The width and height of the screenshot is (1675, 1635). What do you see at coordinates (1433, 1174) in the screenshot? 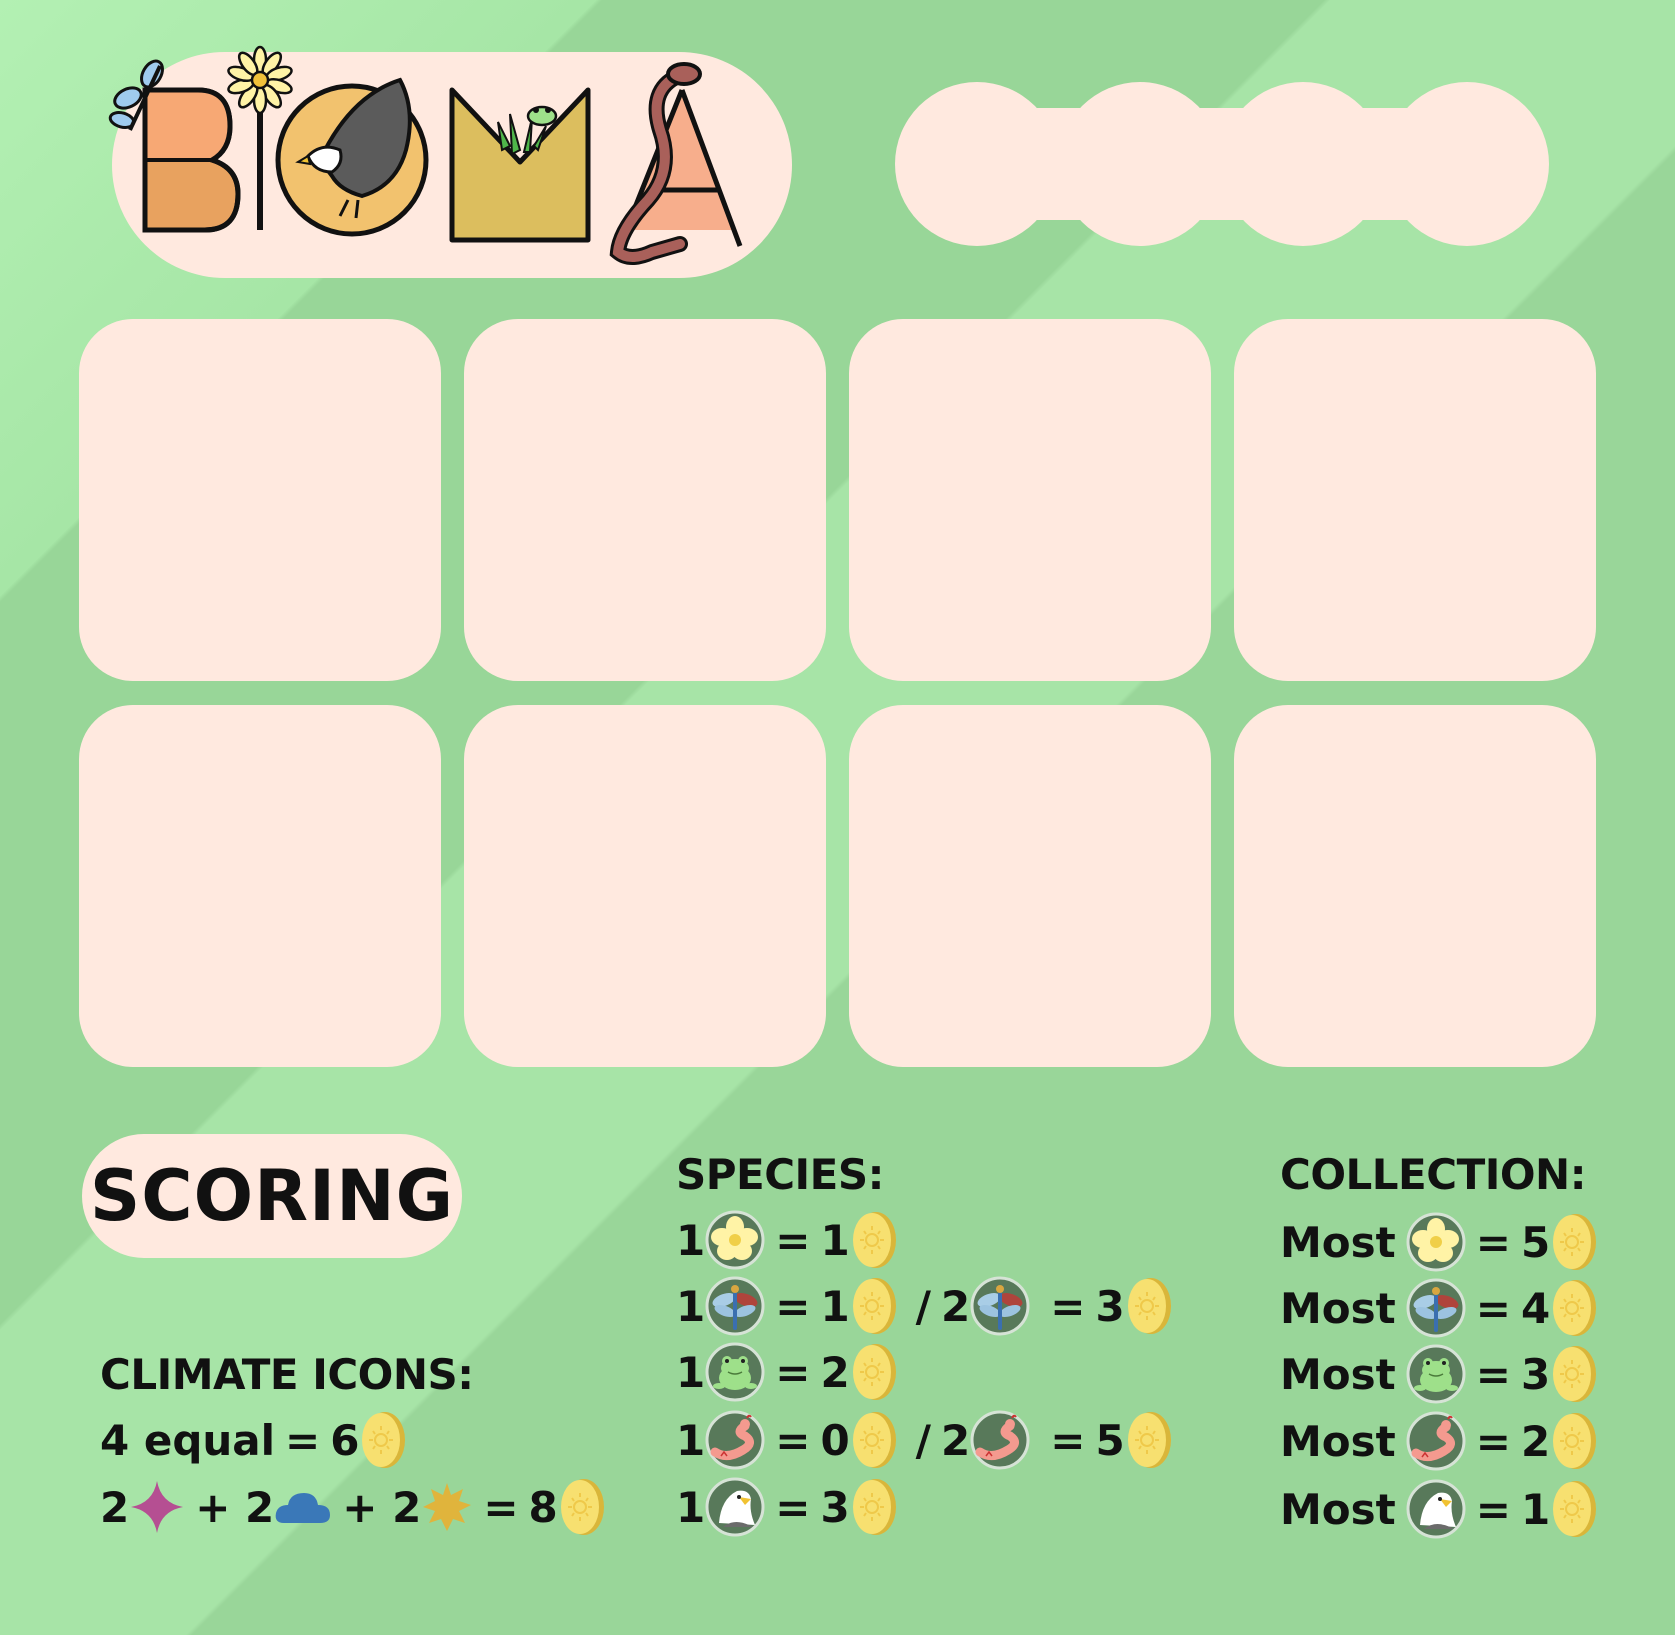
I see `collection-heading: COLLECTION:` at bounding box center [1433, 1174].